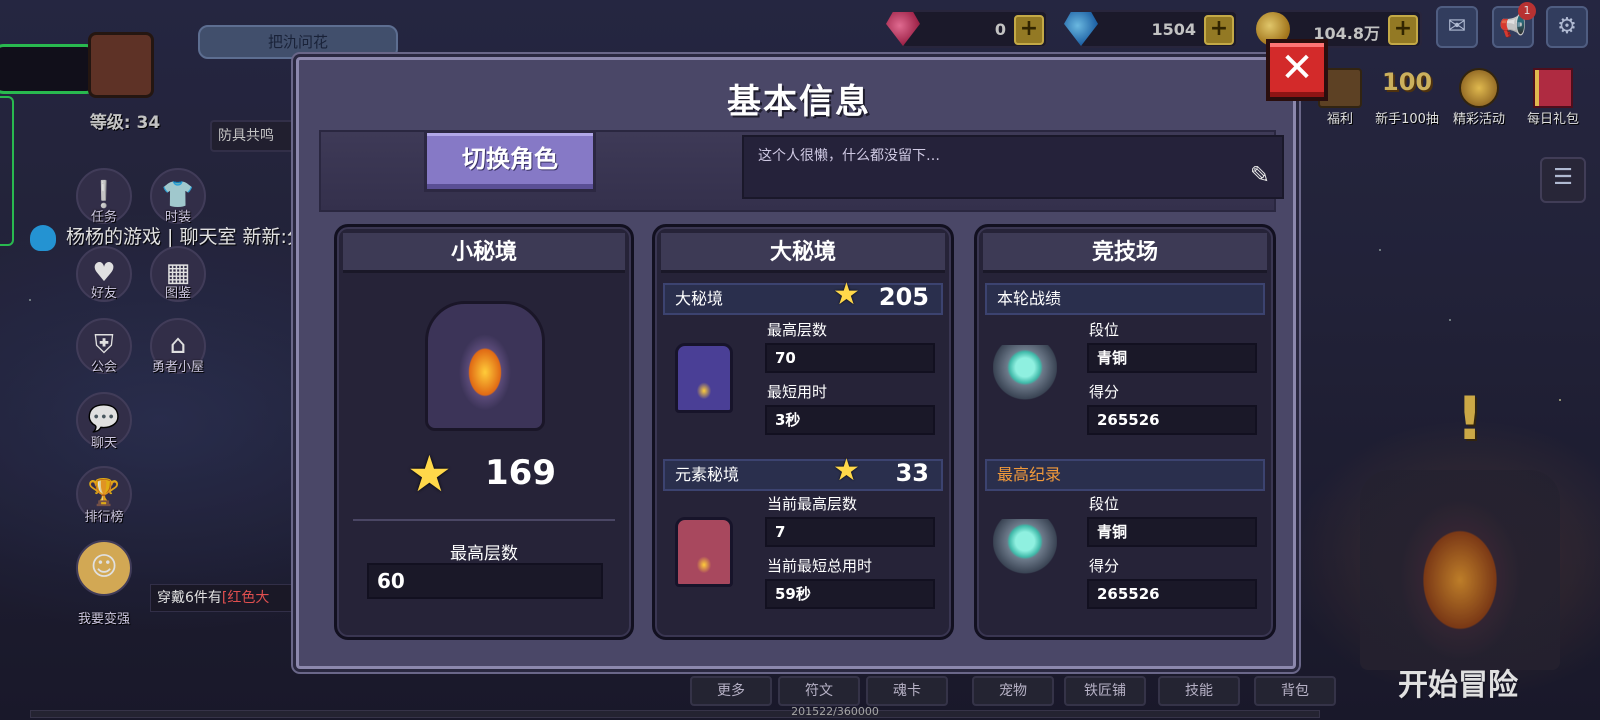  Describe the element at coordinates (704, 552) in the screenshot. I see `element-realm-tower-icon` at that location.